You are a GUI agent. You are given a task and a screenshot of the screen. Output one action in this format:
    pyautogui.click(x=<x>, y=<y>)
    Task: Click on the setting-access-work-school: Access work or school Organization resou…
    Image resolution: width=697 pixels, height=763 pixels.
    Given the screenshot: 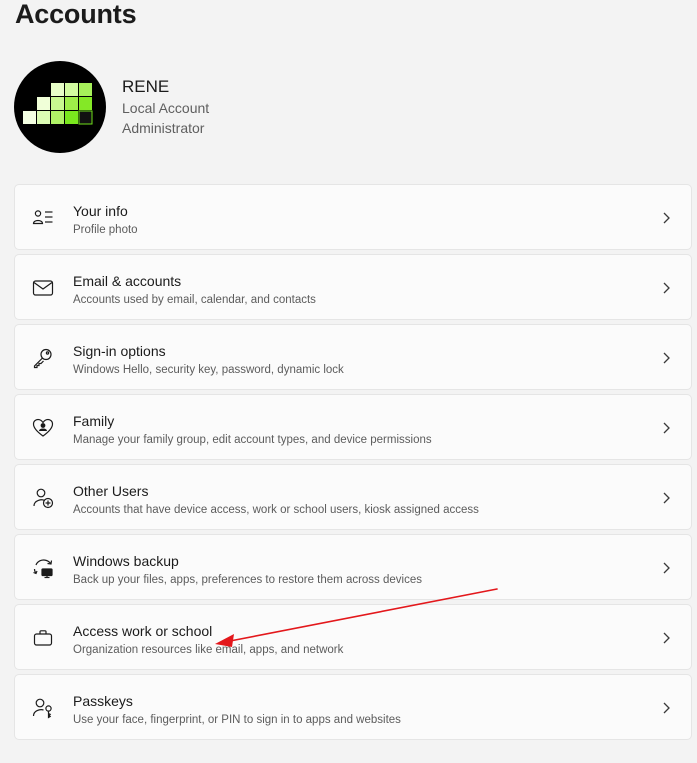 What is the action you would take?
    pyautogui.click(x=353, y=637)
    